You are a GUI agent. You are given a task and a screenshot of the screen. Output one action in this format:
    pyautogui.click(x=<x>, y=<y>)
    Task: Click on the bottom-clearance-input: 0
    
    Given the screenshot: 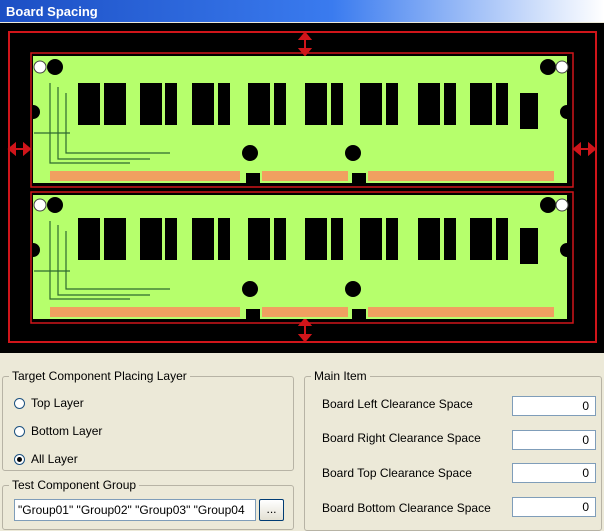 What is the action you would take?
    pyautogui.click(x=554, y=507)
    